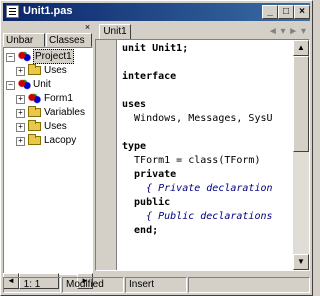 The width and height of the screenshot is (320, 296). I want to click on insert-mode-indicator: Insert, so click(156, 285).